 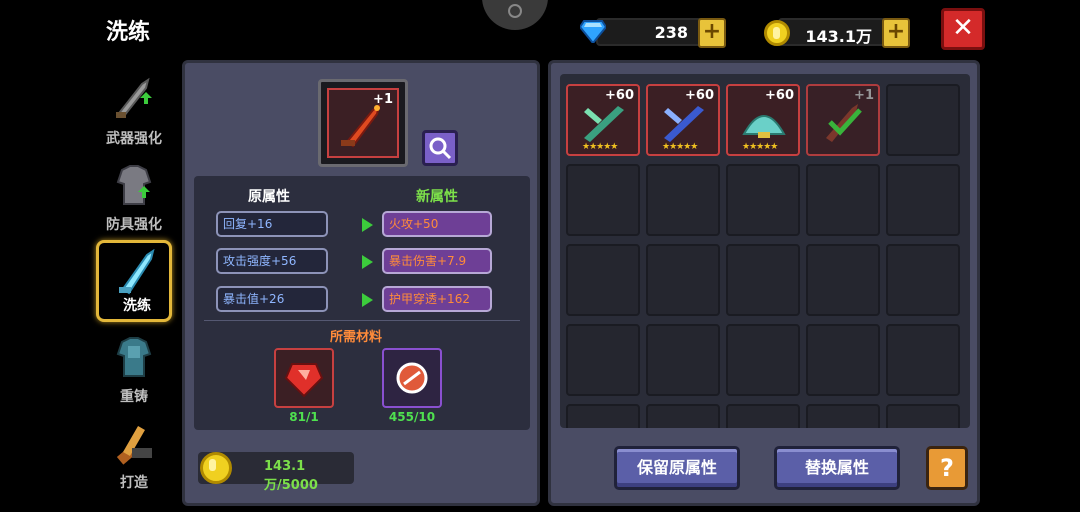 What do you see at coordinates (134, 185) in the screenshot?
I see `armor-upgrade-icon` at bounding box center [134, 185].